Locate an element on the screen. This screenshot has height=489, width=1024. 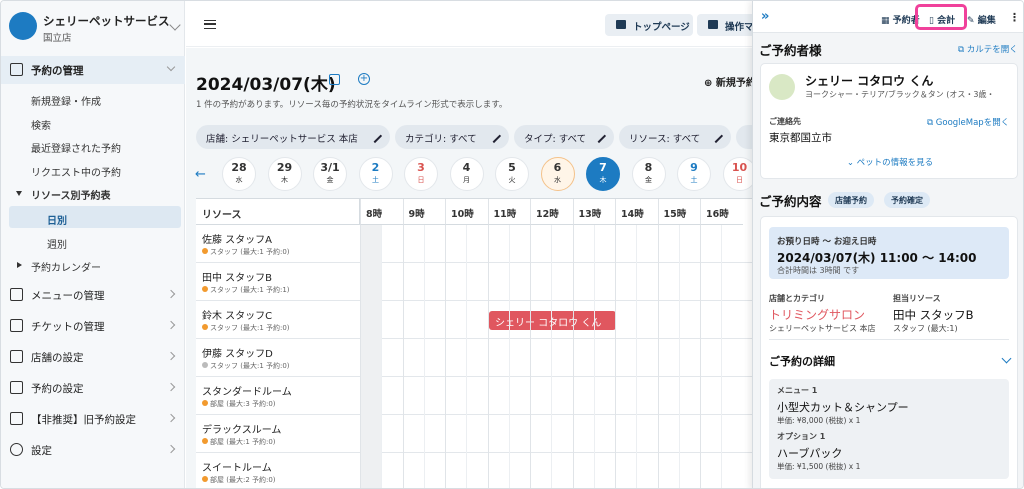
tab-reservation: ▦ 予約者 is located at coordinates (900, 19).